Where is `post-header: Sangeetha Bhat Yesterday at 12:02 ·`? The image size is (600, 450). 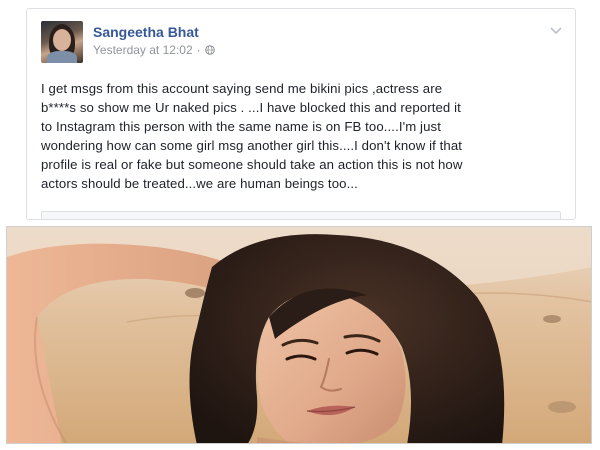 post-header: Sangeetha Bhat Yesterday at 12:02 · is located at coordinates (128, 44).